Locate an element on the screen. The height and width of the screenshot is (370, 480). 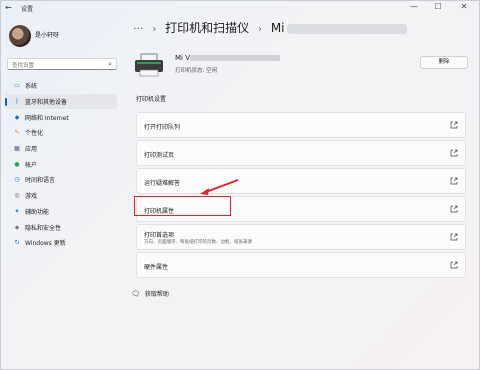
monitor-icon: ▭ is located at coordinates (17, 86).